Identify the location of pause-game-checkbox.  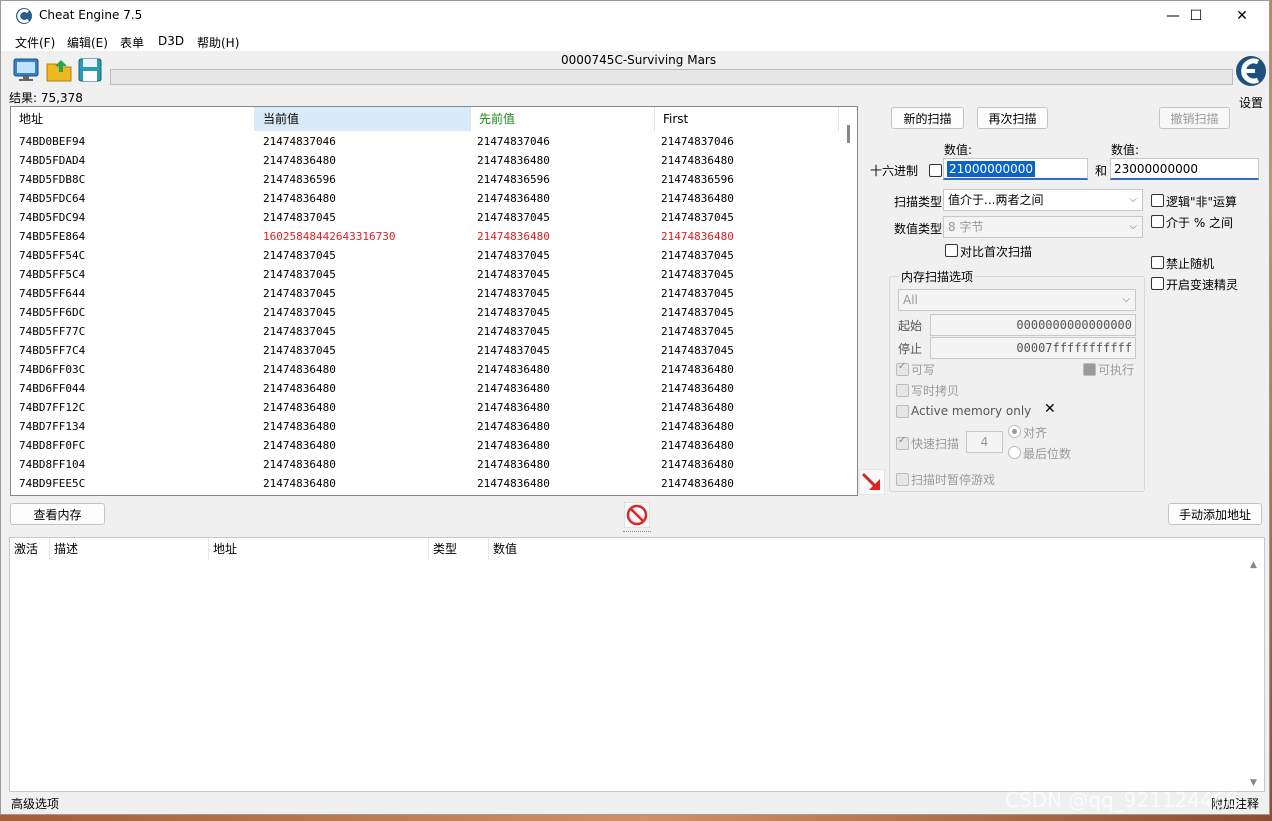
(902, 479).